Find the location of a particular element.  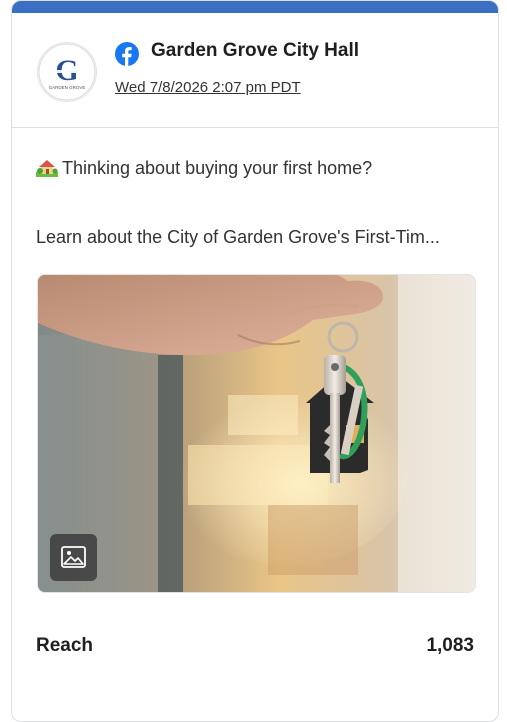

facebook-icon is located at coordinates (127, 54).